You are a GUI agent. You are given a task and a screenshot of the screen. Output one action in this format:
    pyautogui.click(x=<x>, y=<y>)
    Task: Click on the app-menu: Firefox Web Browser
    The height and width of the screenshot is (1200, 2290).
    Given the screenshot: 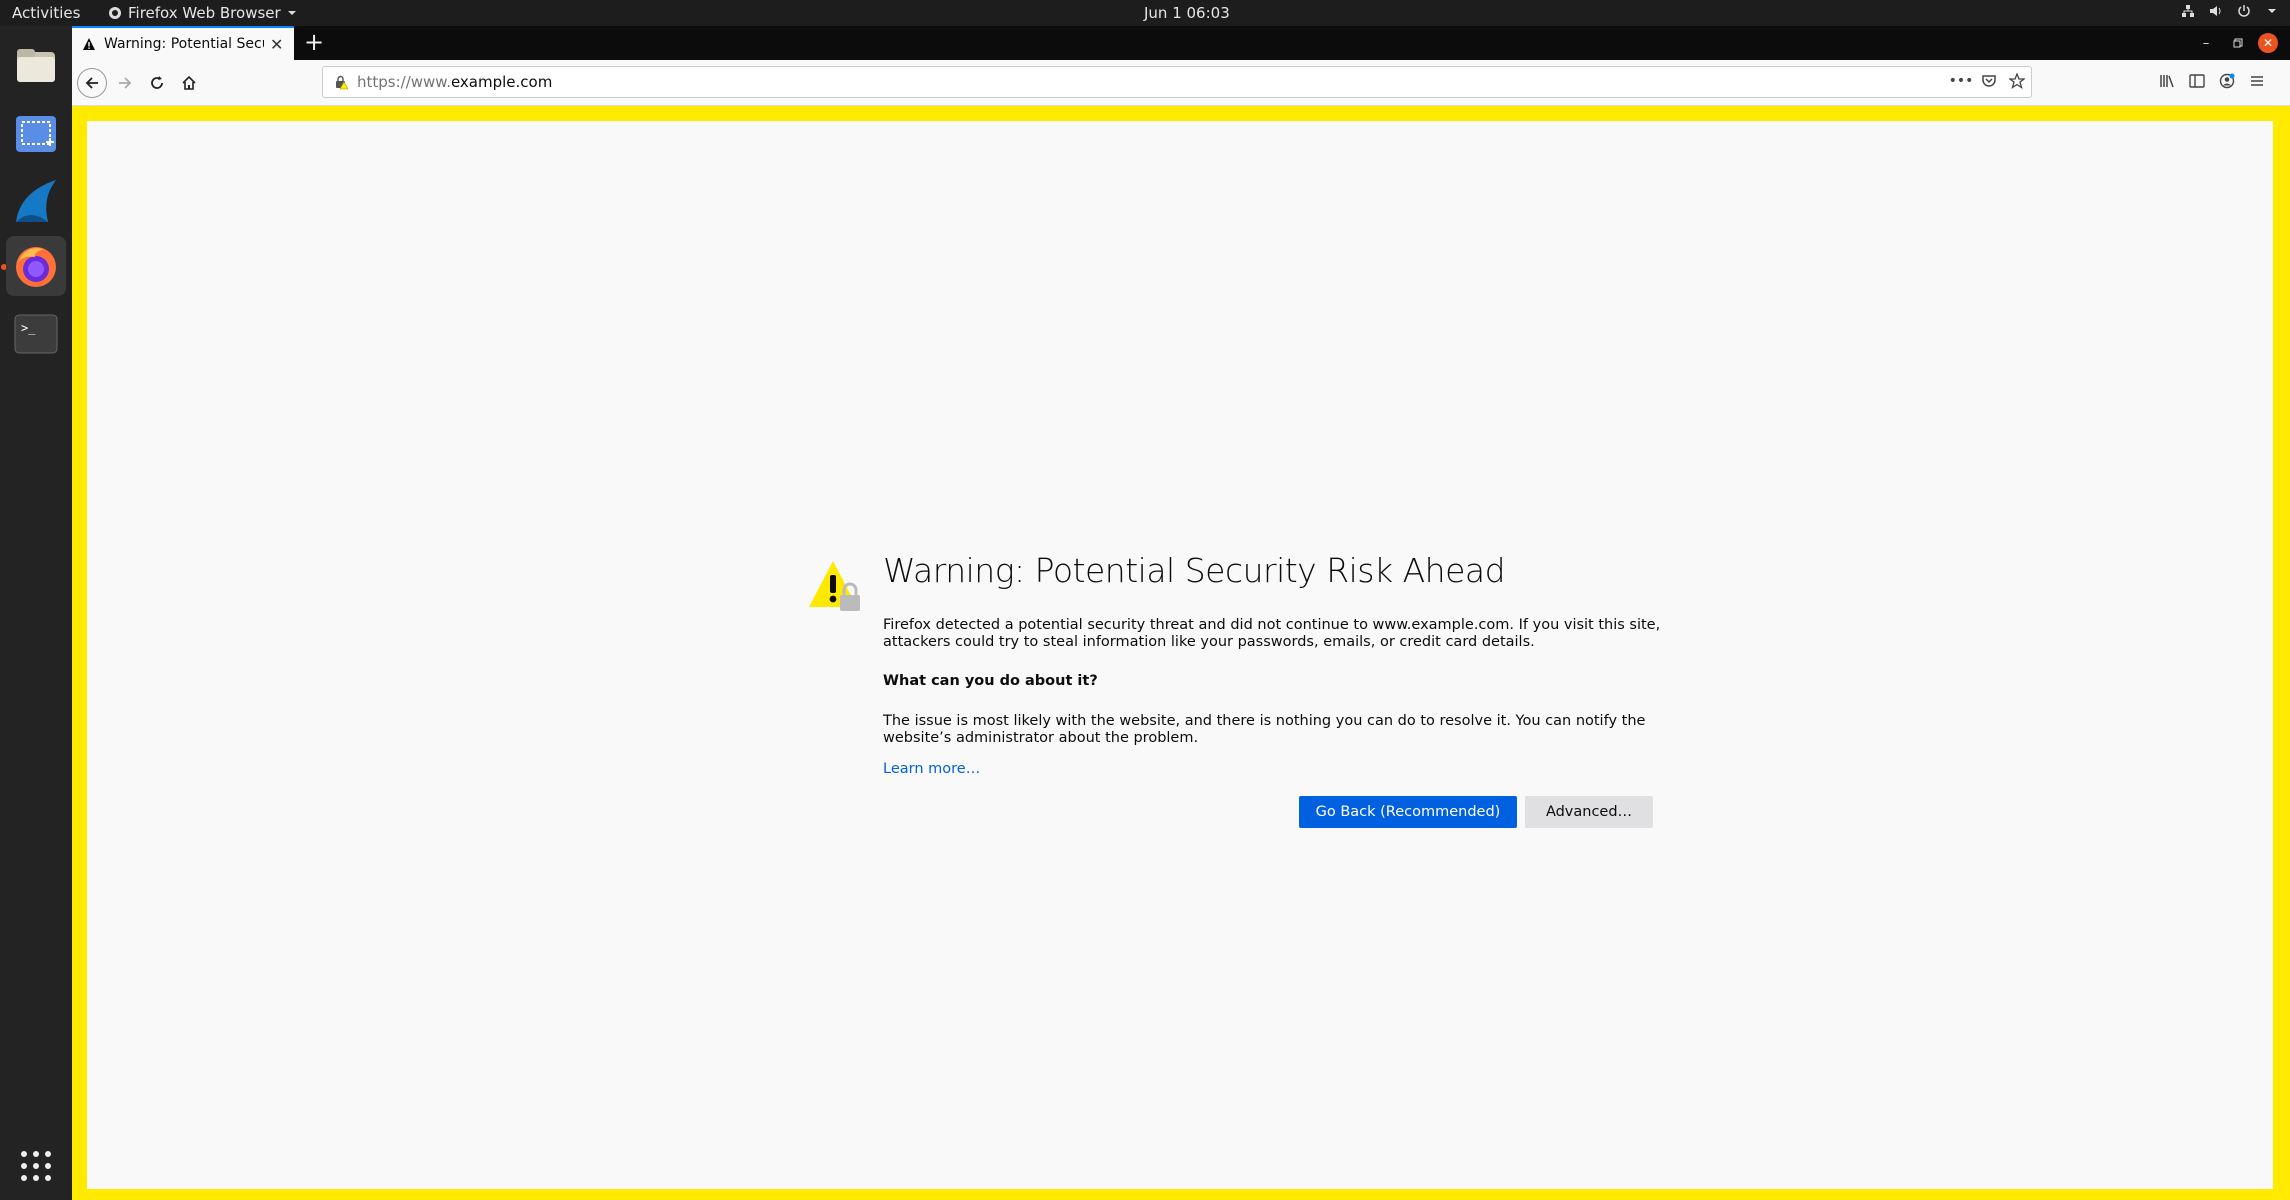 What is the action you would take?
    pyautogui.click(x=202, y=13)
    